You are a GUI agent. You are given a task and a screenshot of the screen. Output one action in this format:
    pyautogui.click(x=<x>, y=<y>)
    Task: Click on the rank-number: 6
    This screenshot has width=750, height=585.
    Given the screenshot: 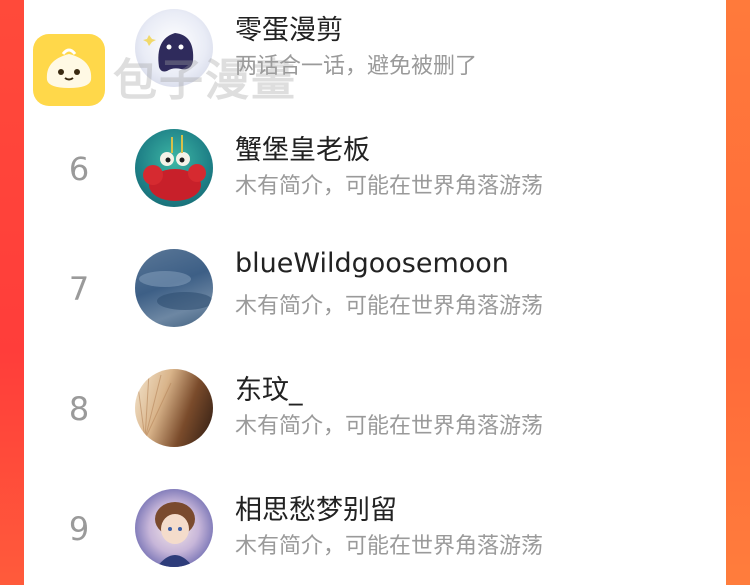 What is the action you would take?
    pyautogui.click(x=79, y=169)
    